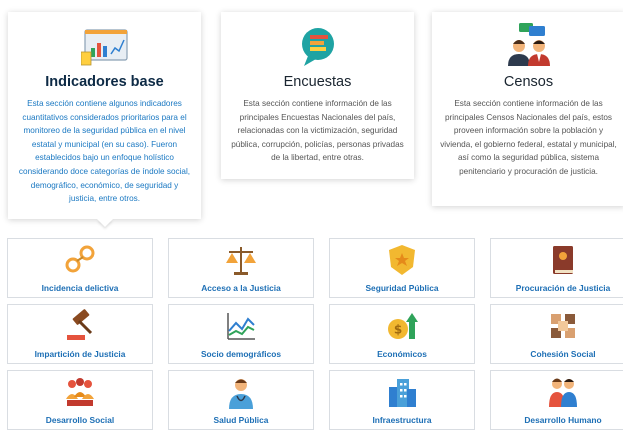 The width and height of the screenshot is (623, 430). Describe the element at coordinates (241, 288) in the screenshot. I see `category-label: Acceso a la Justicia` at that location.